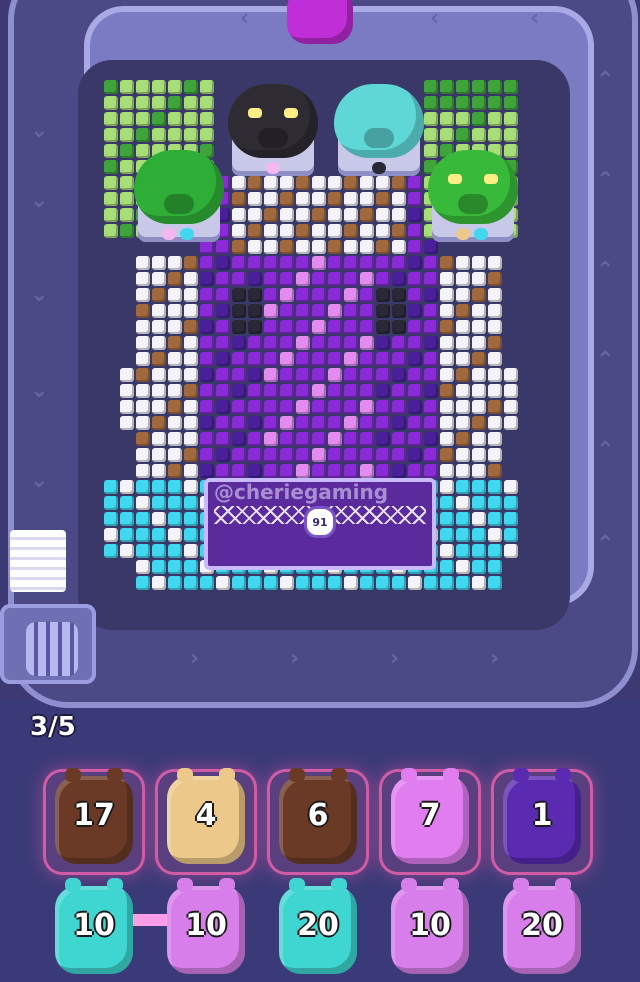  Describe the element at coordinates (535, 18) in the screenshot. I see `chevron-icon: ‹` at that location.